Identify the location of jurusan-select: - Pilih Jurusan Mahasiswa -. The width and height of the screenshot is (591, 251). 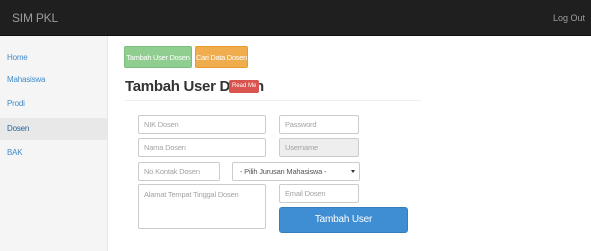
(296, 171).